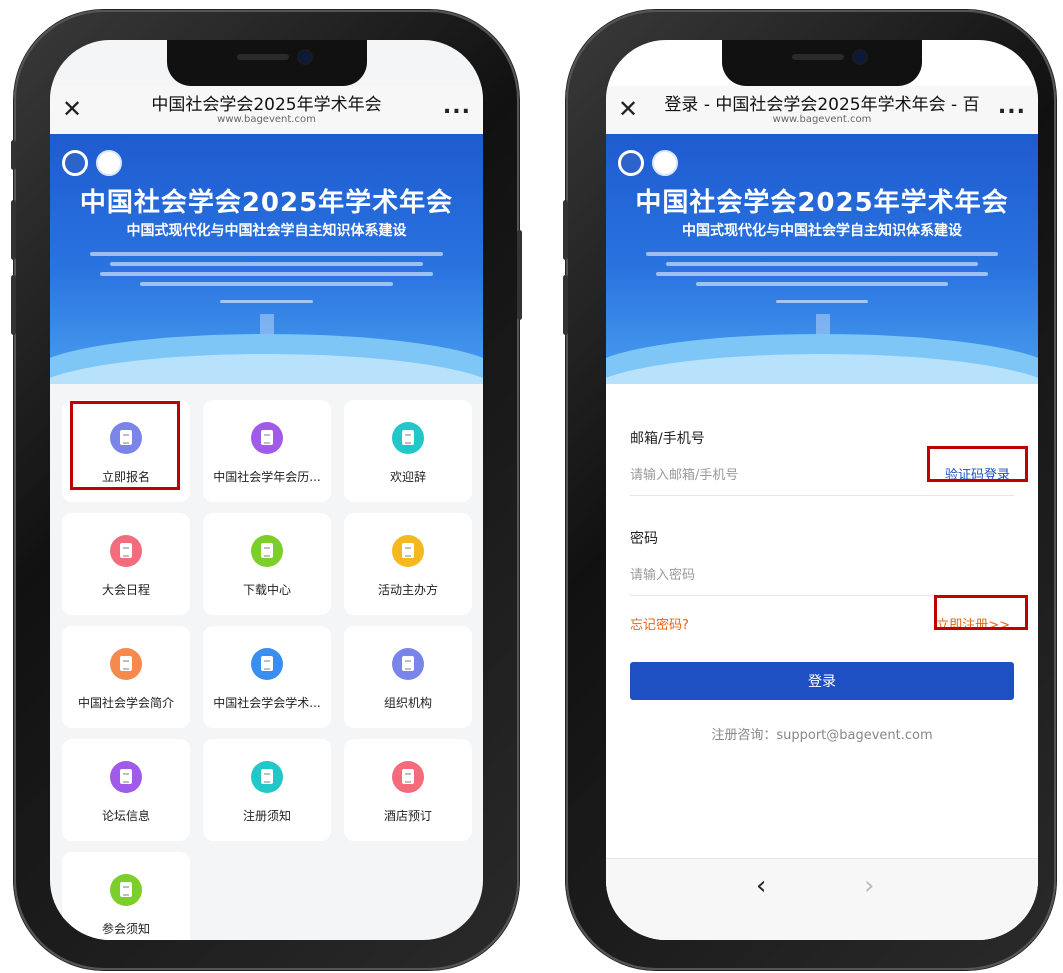 The width and height of the screenshot is (1063, 973). What do you see at coordinates (761, 886) in the screenshot?
I see `back-arrow-icon: ‹` at bounding box center [761, 886].